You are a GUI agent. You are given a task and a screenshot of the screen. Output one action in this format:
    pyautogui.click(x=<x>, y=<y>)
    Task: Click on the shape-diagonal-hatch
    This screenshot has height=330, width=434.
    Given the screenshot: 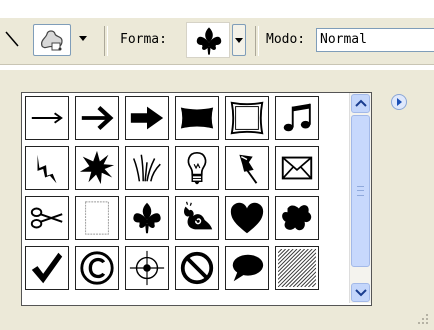 What is the action you would take?
    pyautogui.click(x=297, y=268)
    